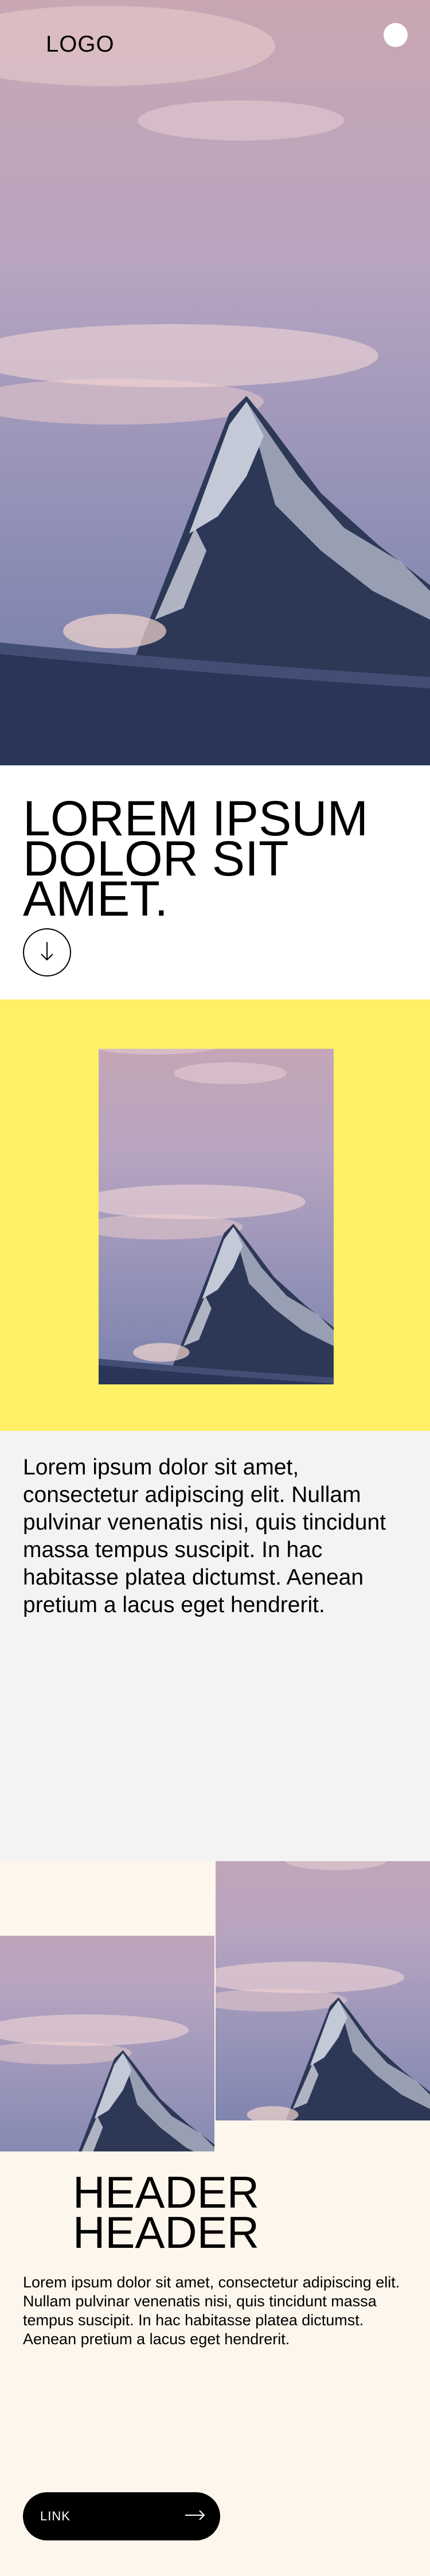 The image size is (430, 2576). I want to click on link-button: LINK, so click(121, 2516).